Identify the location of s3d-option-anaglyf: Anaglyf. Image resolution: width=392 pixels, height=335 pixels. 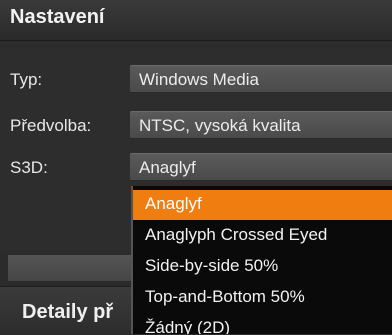
(262, 205).